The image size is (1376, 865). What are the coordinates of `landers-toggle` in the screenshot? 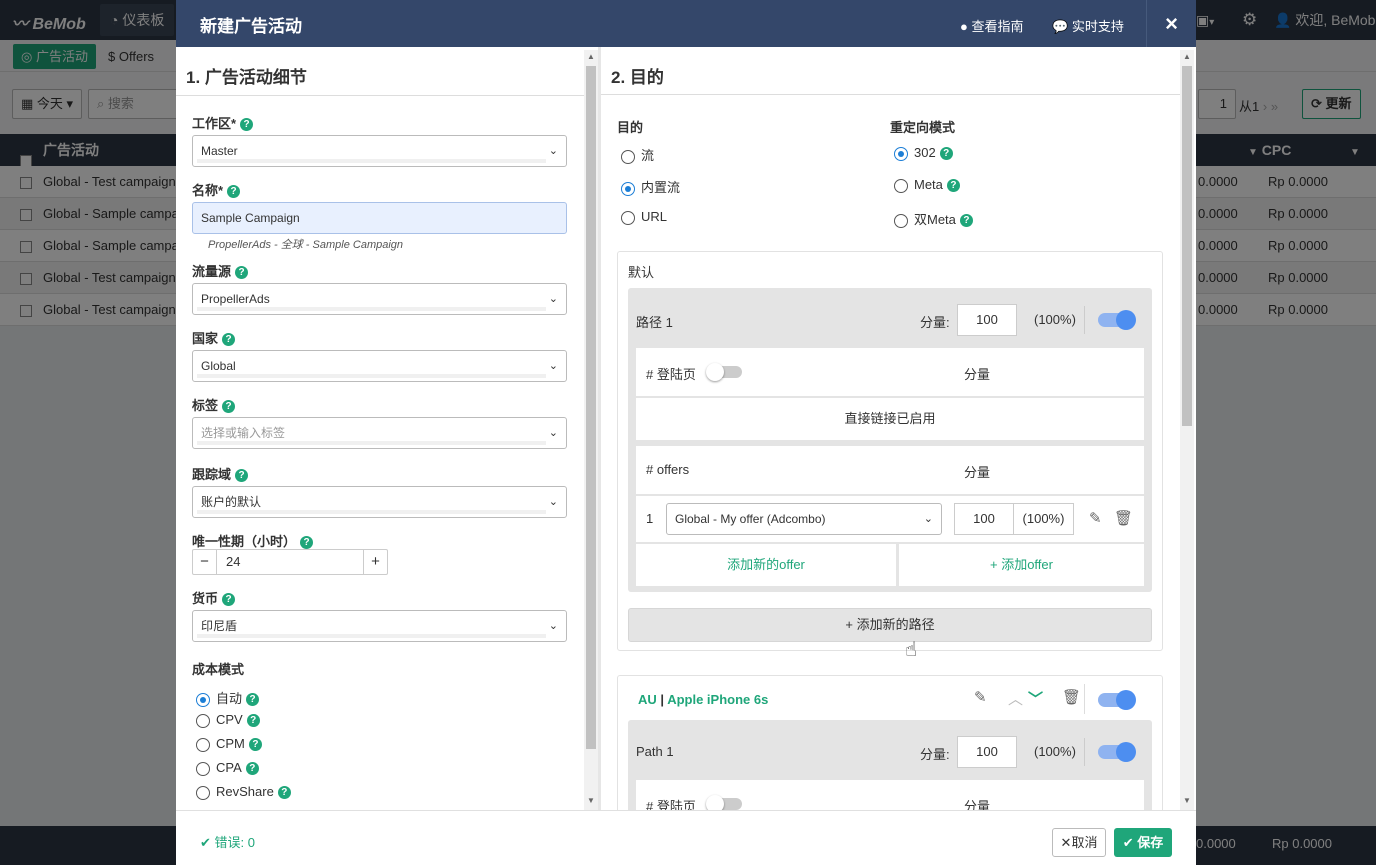 It's located at (724, 372).